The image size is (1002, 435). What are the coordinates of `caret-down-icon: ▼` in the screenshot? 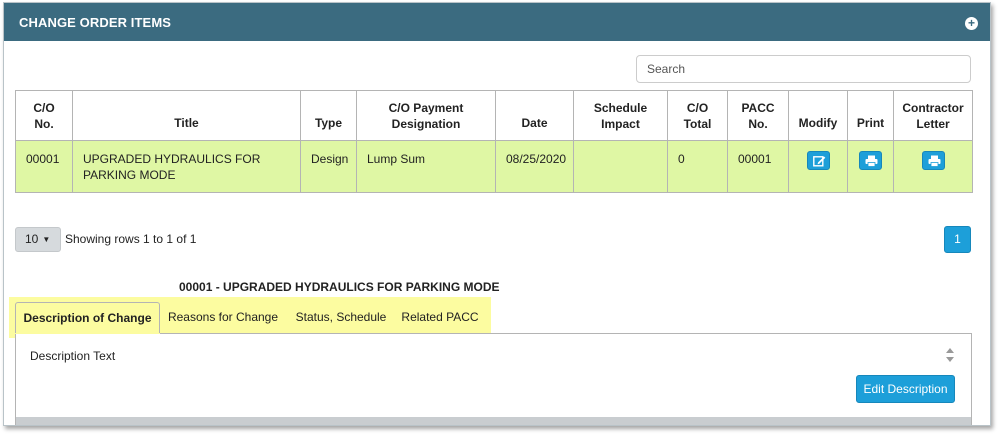 It's located at (46, 239).